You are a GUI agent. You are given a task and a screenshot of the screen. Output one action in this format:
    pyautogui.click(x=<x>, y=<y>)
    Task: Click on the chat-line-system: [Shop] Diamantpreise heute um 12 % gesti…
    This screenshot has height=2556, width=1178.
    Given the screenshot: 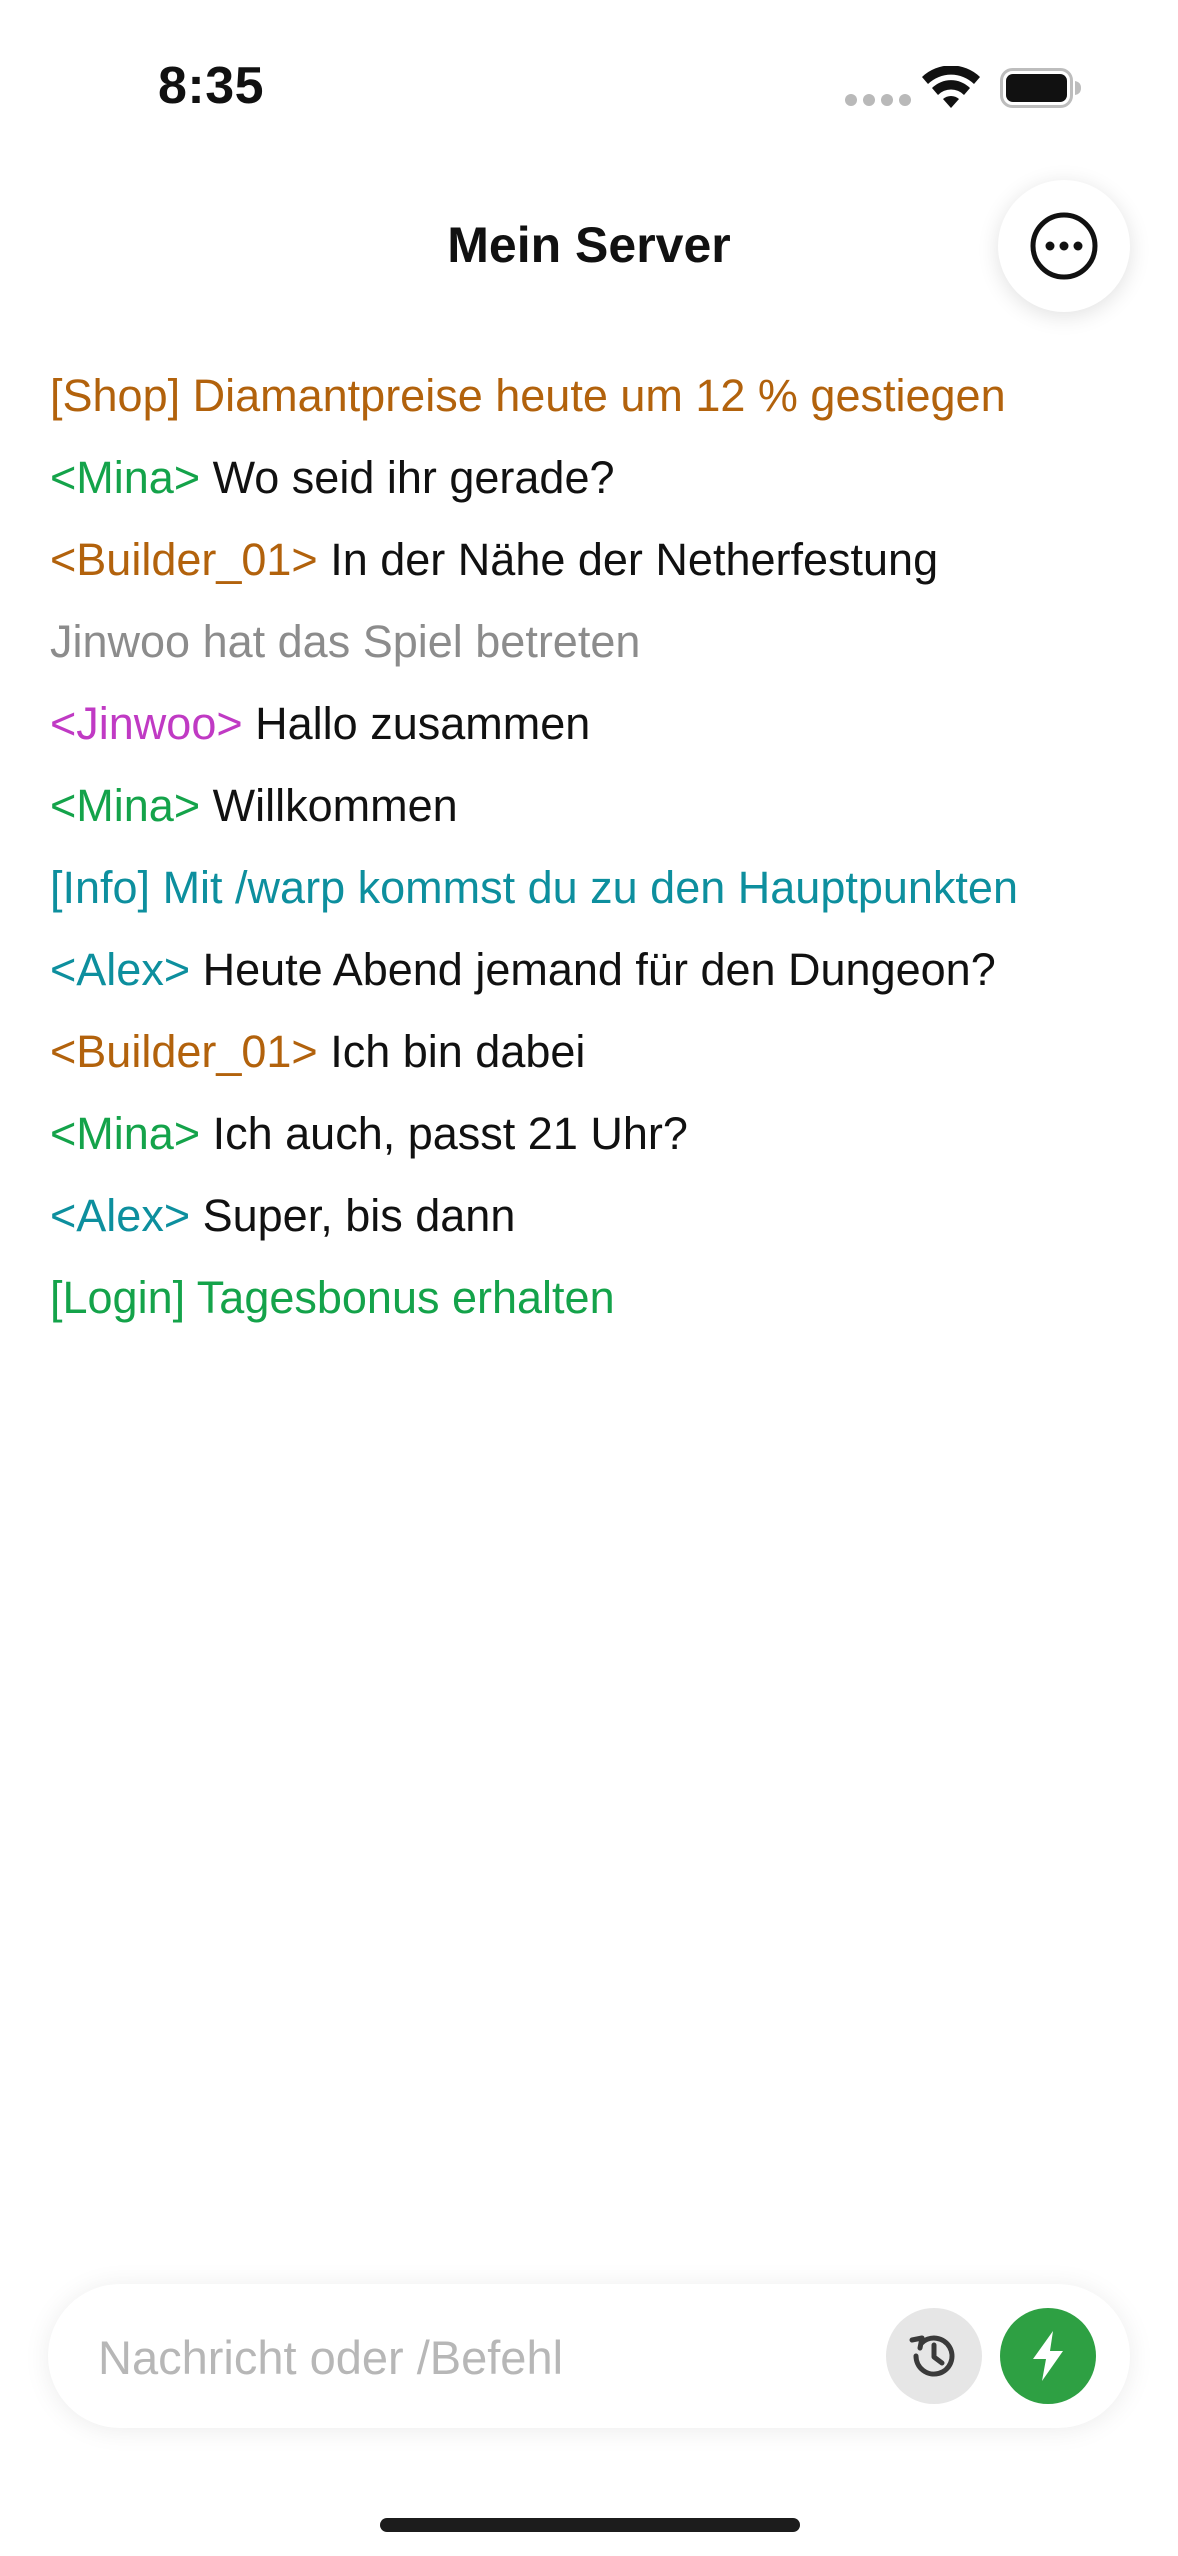 What is the action you would take?
    pyautogui.click(x=600, y=405)
    